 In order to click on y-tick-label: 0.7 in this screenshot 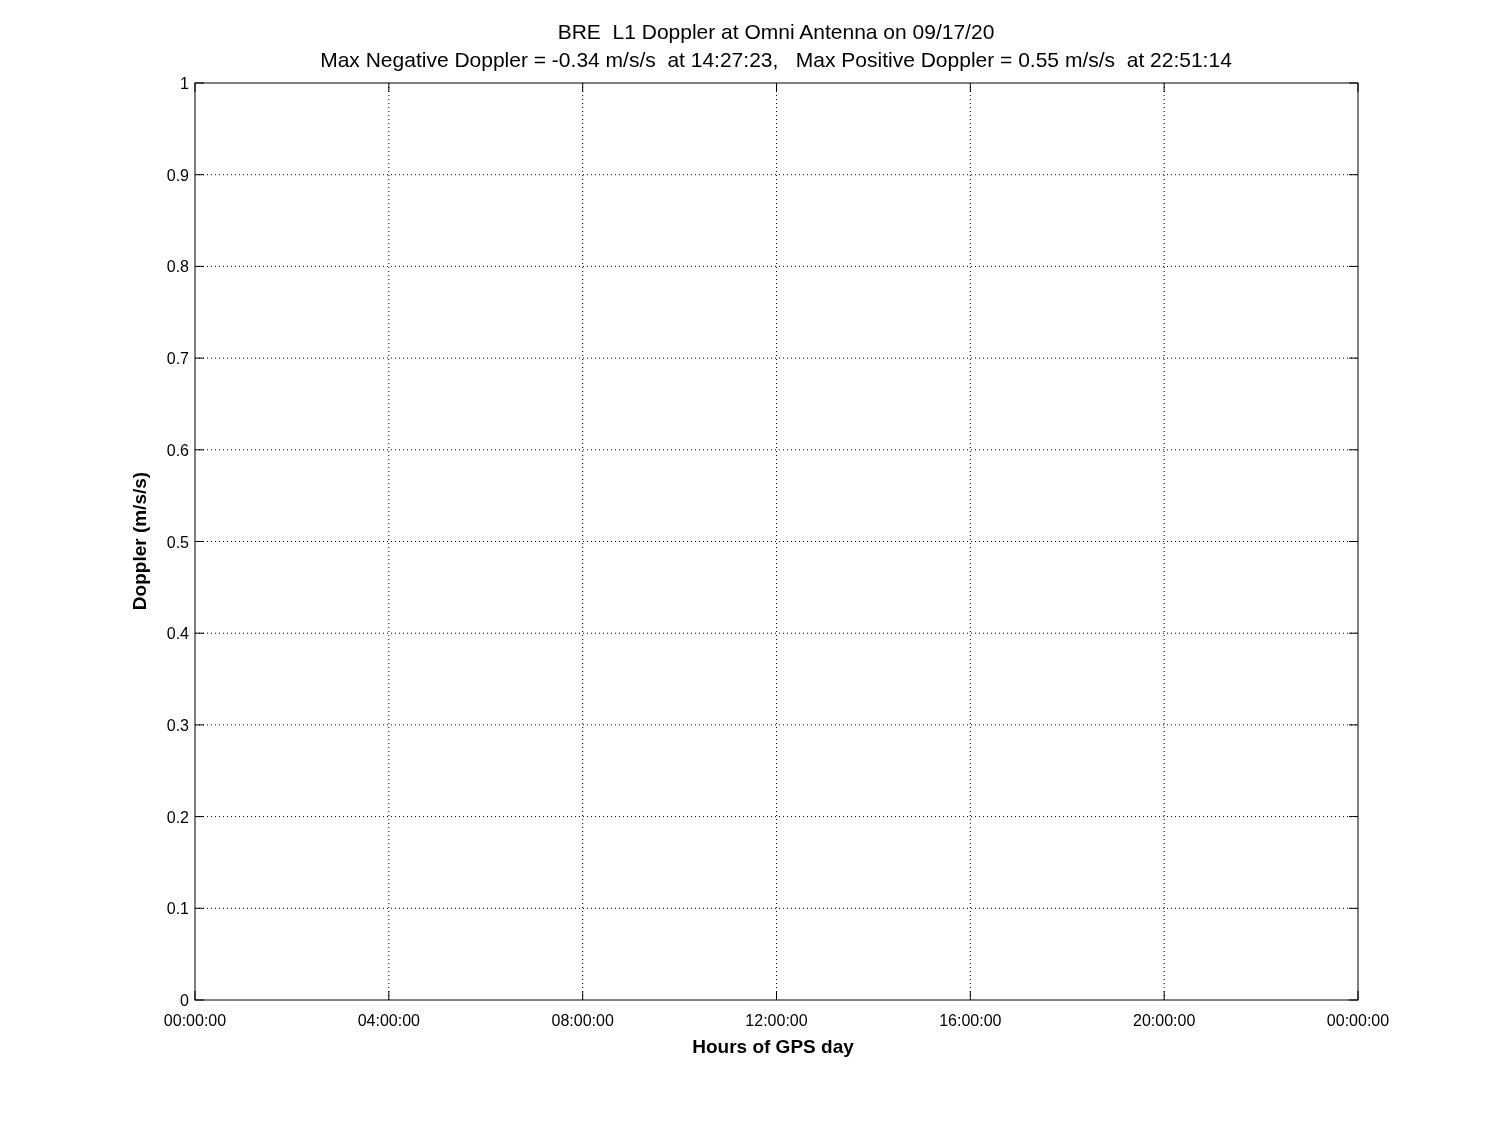, I will do `click(177, 359)`.